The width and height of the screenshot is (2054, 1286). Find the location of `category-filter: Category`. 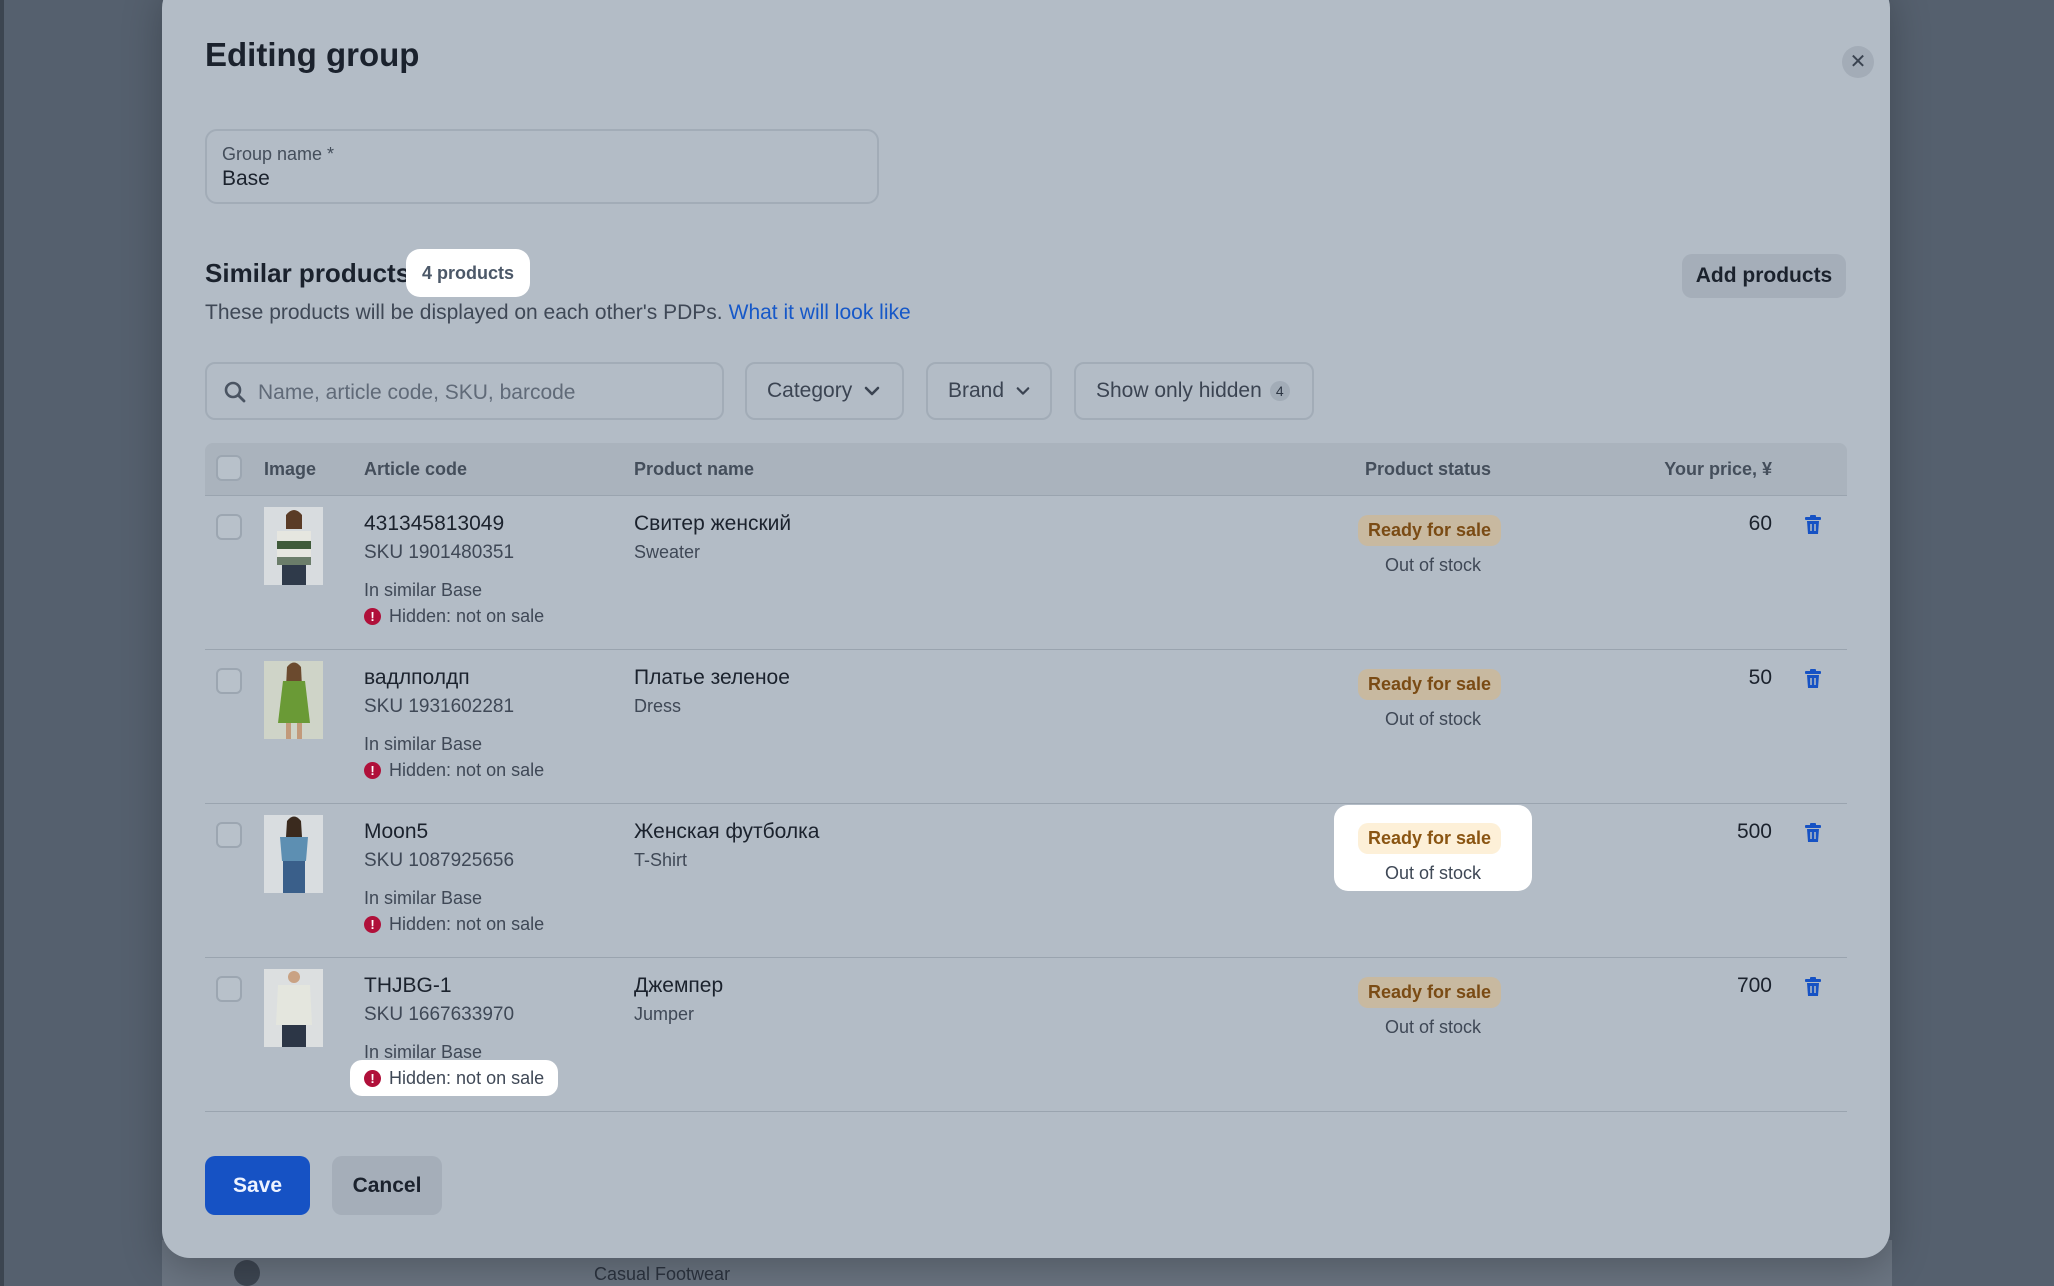

category-filter: Category is located at coordinates (824, 391).